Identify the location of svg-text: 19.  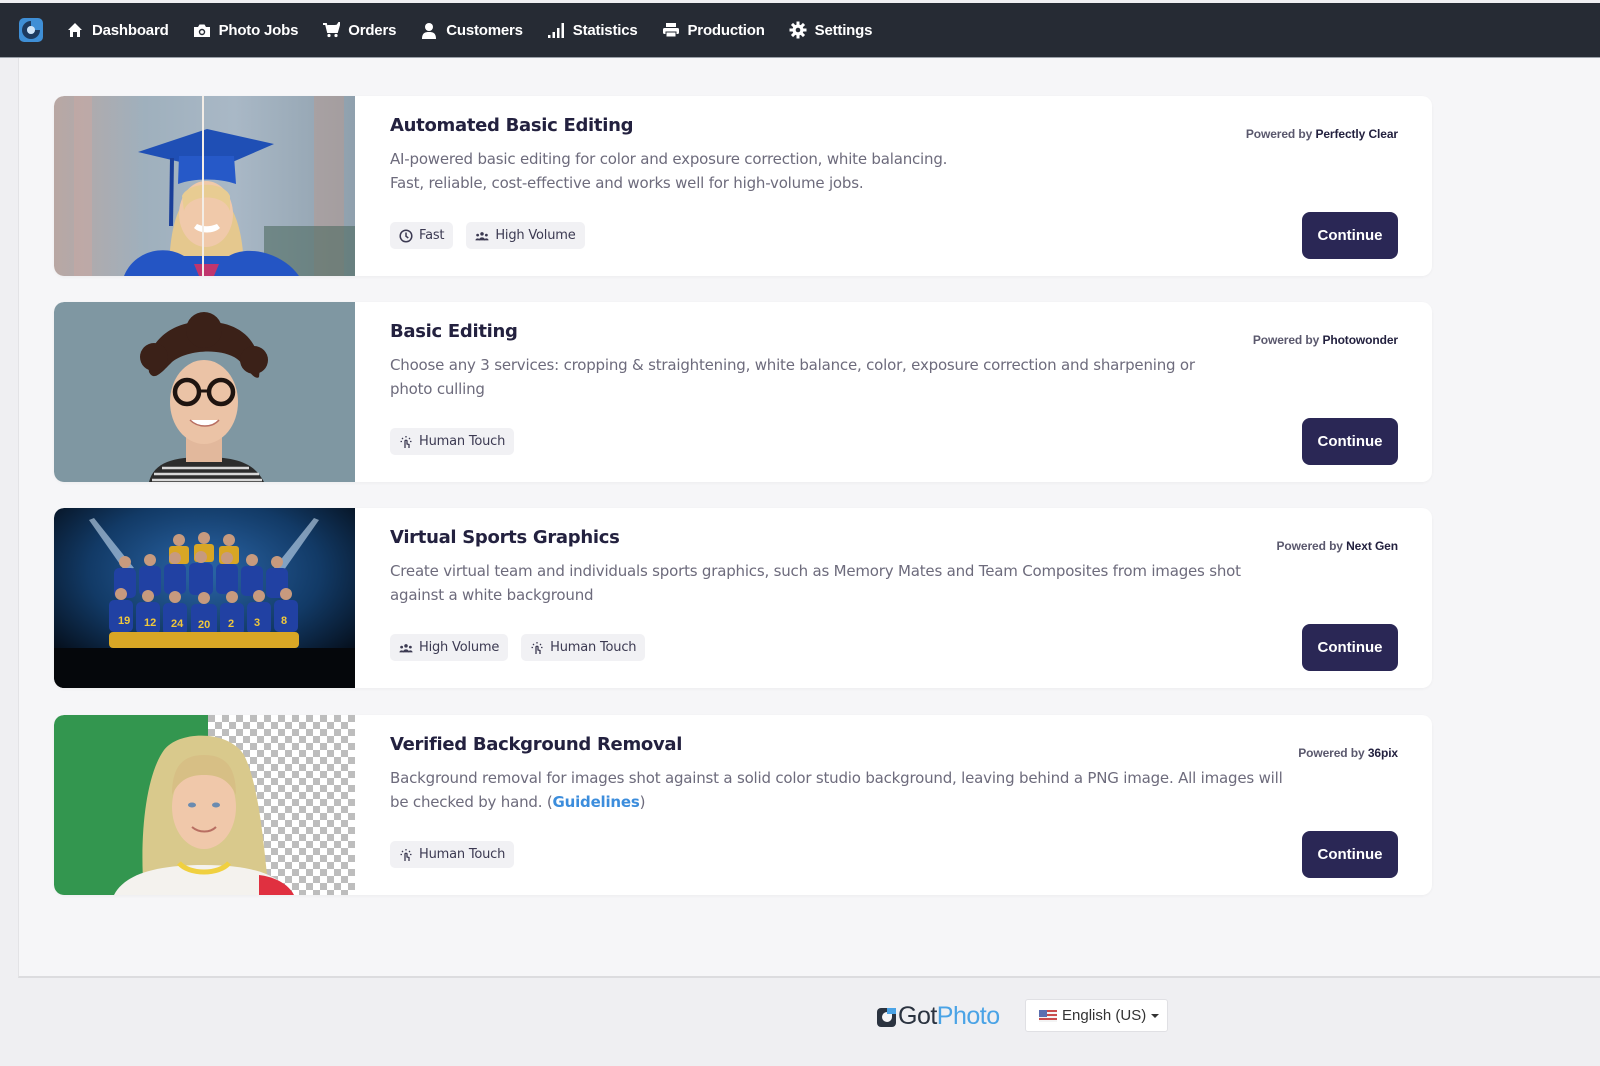
(124, 621).